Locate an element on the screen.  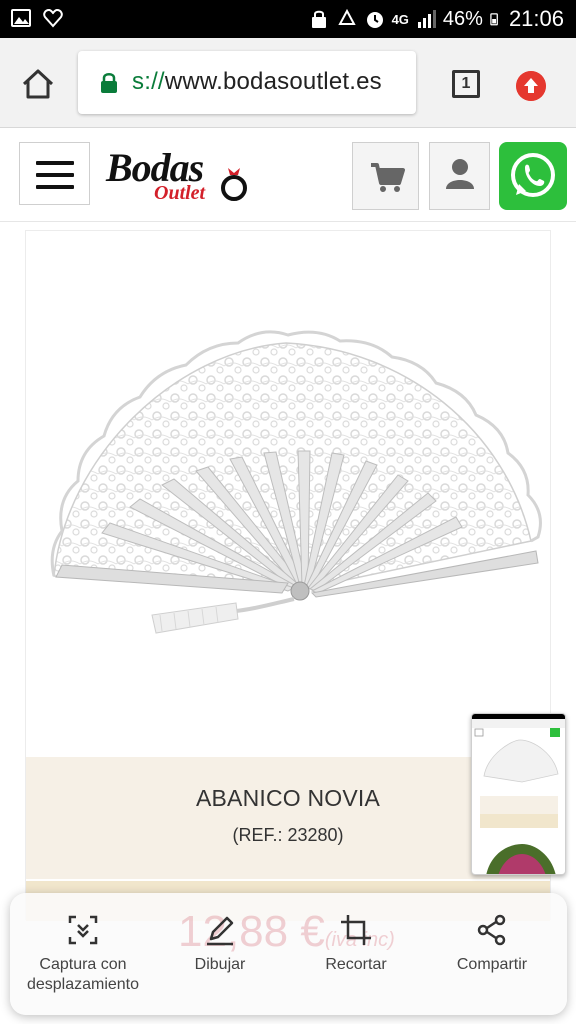
share-icon is located at coordinates (491, 930).